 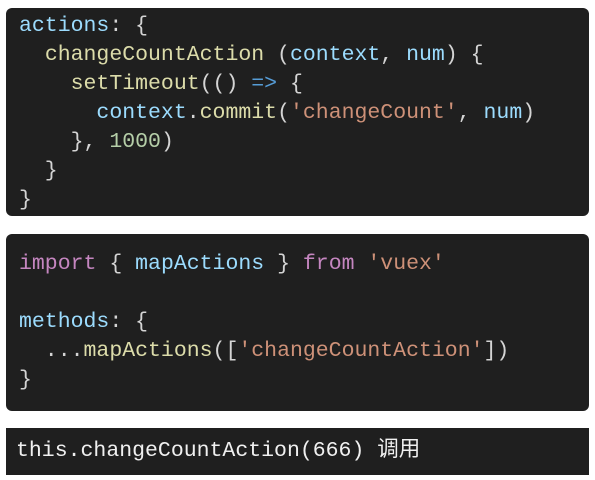 I want to click on code-token: 'changeCount', so click(x=373, y=113).